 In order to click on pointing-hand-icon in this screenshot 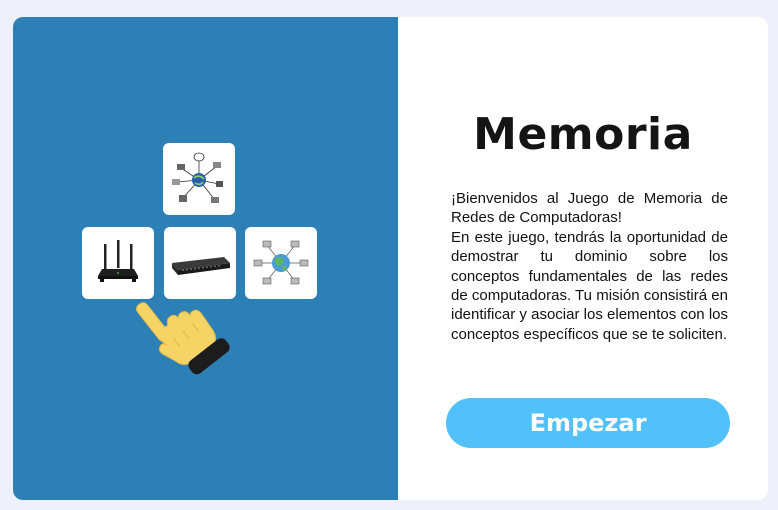, I will do `click(181, 337)`.